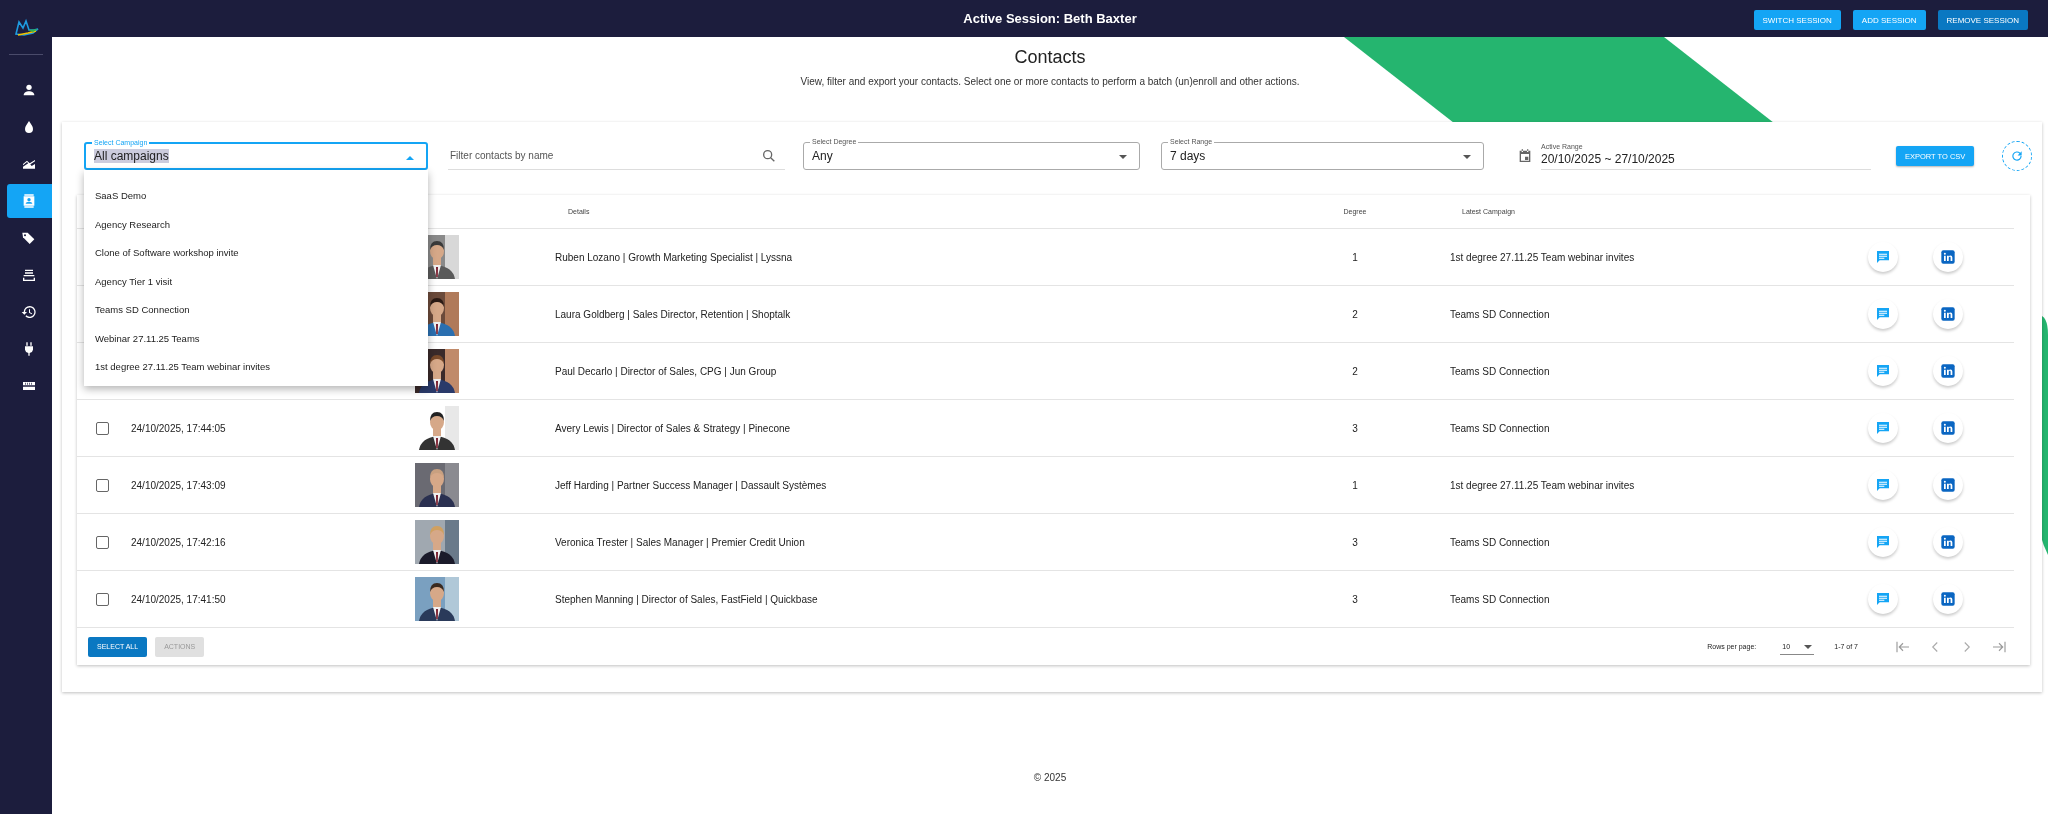 The width and height of the screenshot is (2048, 814). Describe the element at coordinates (29, 238) in the screenshot. I see `tags-icon` at that location.